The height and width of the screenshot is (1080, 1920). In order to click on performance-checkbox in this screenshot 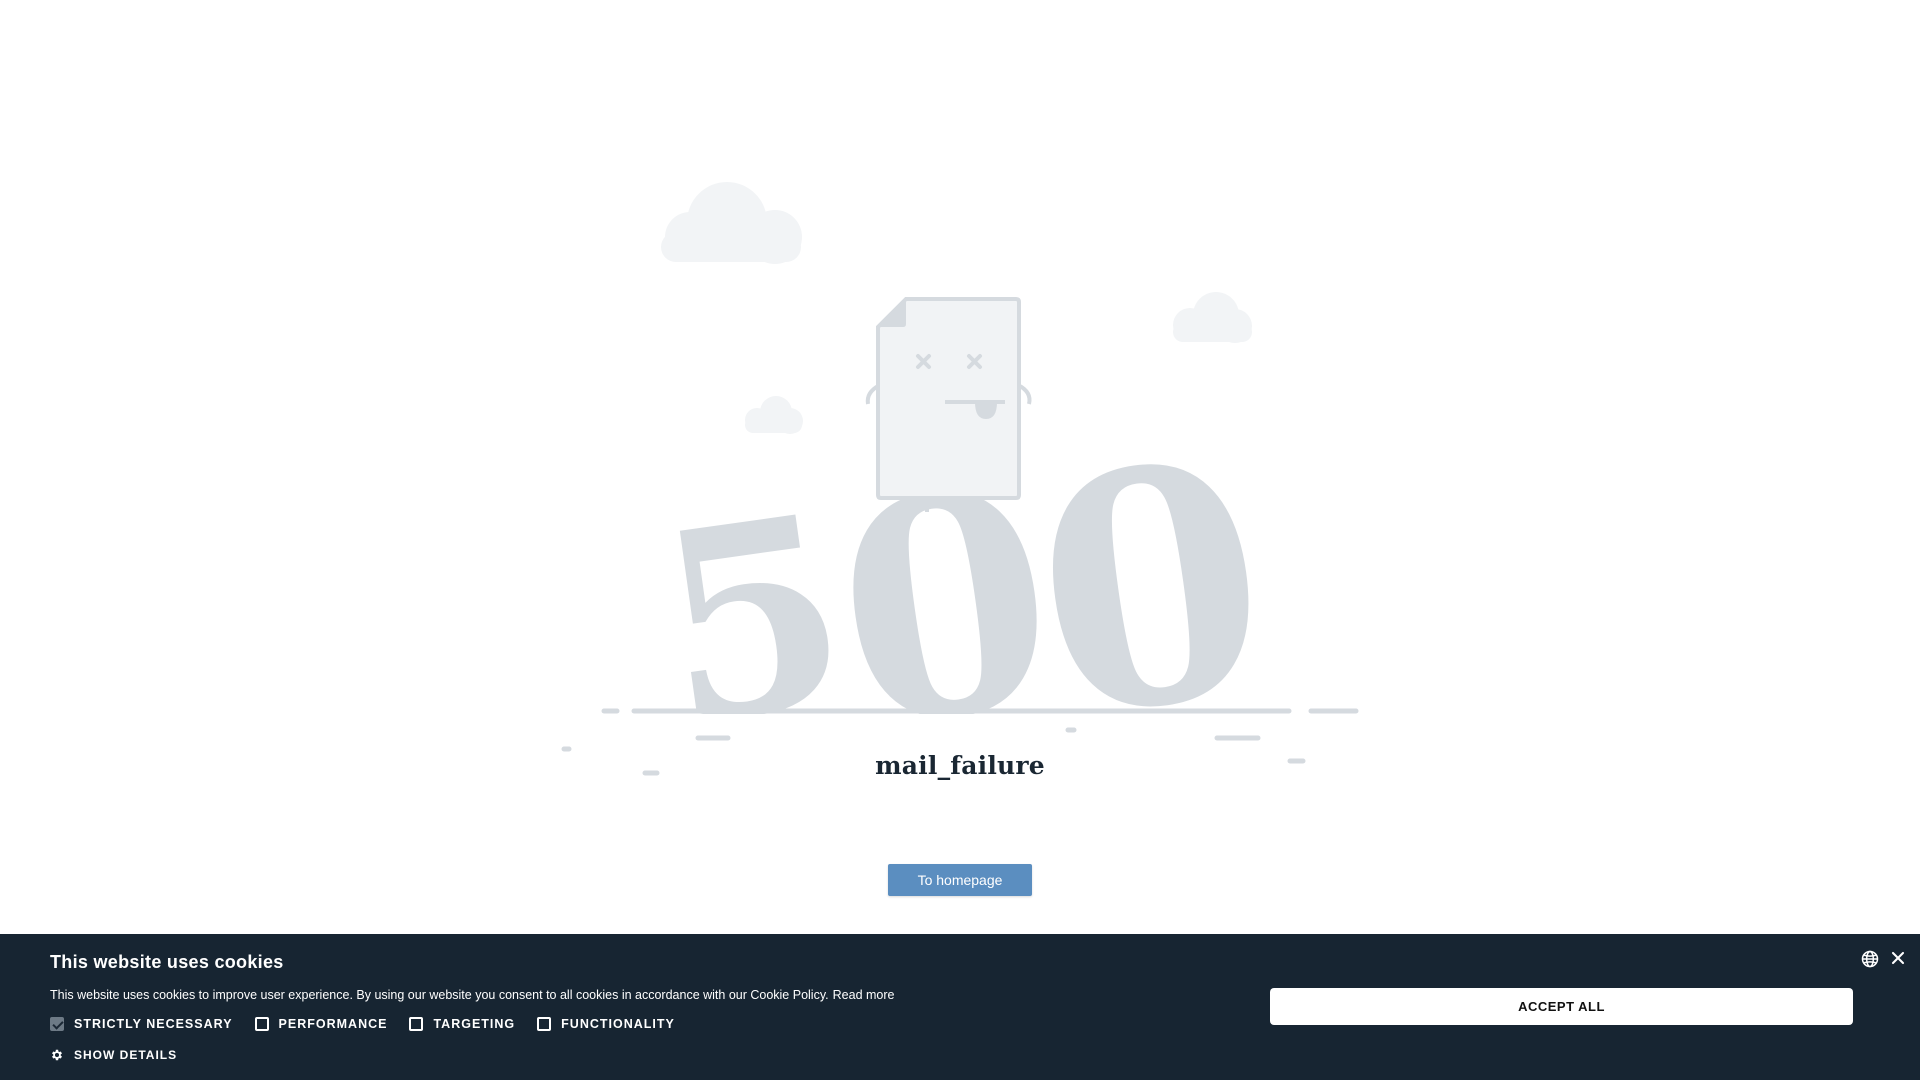, I will do `click(261, 1024)`.